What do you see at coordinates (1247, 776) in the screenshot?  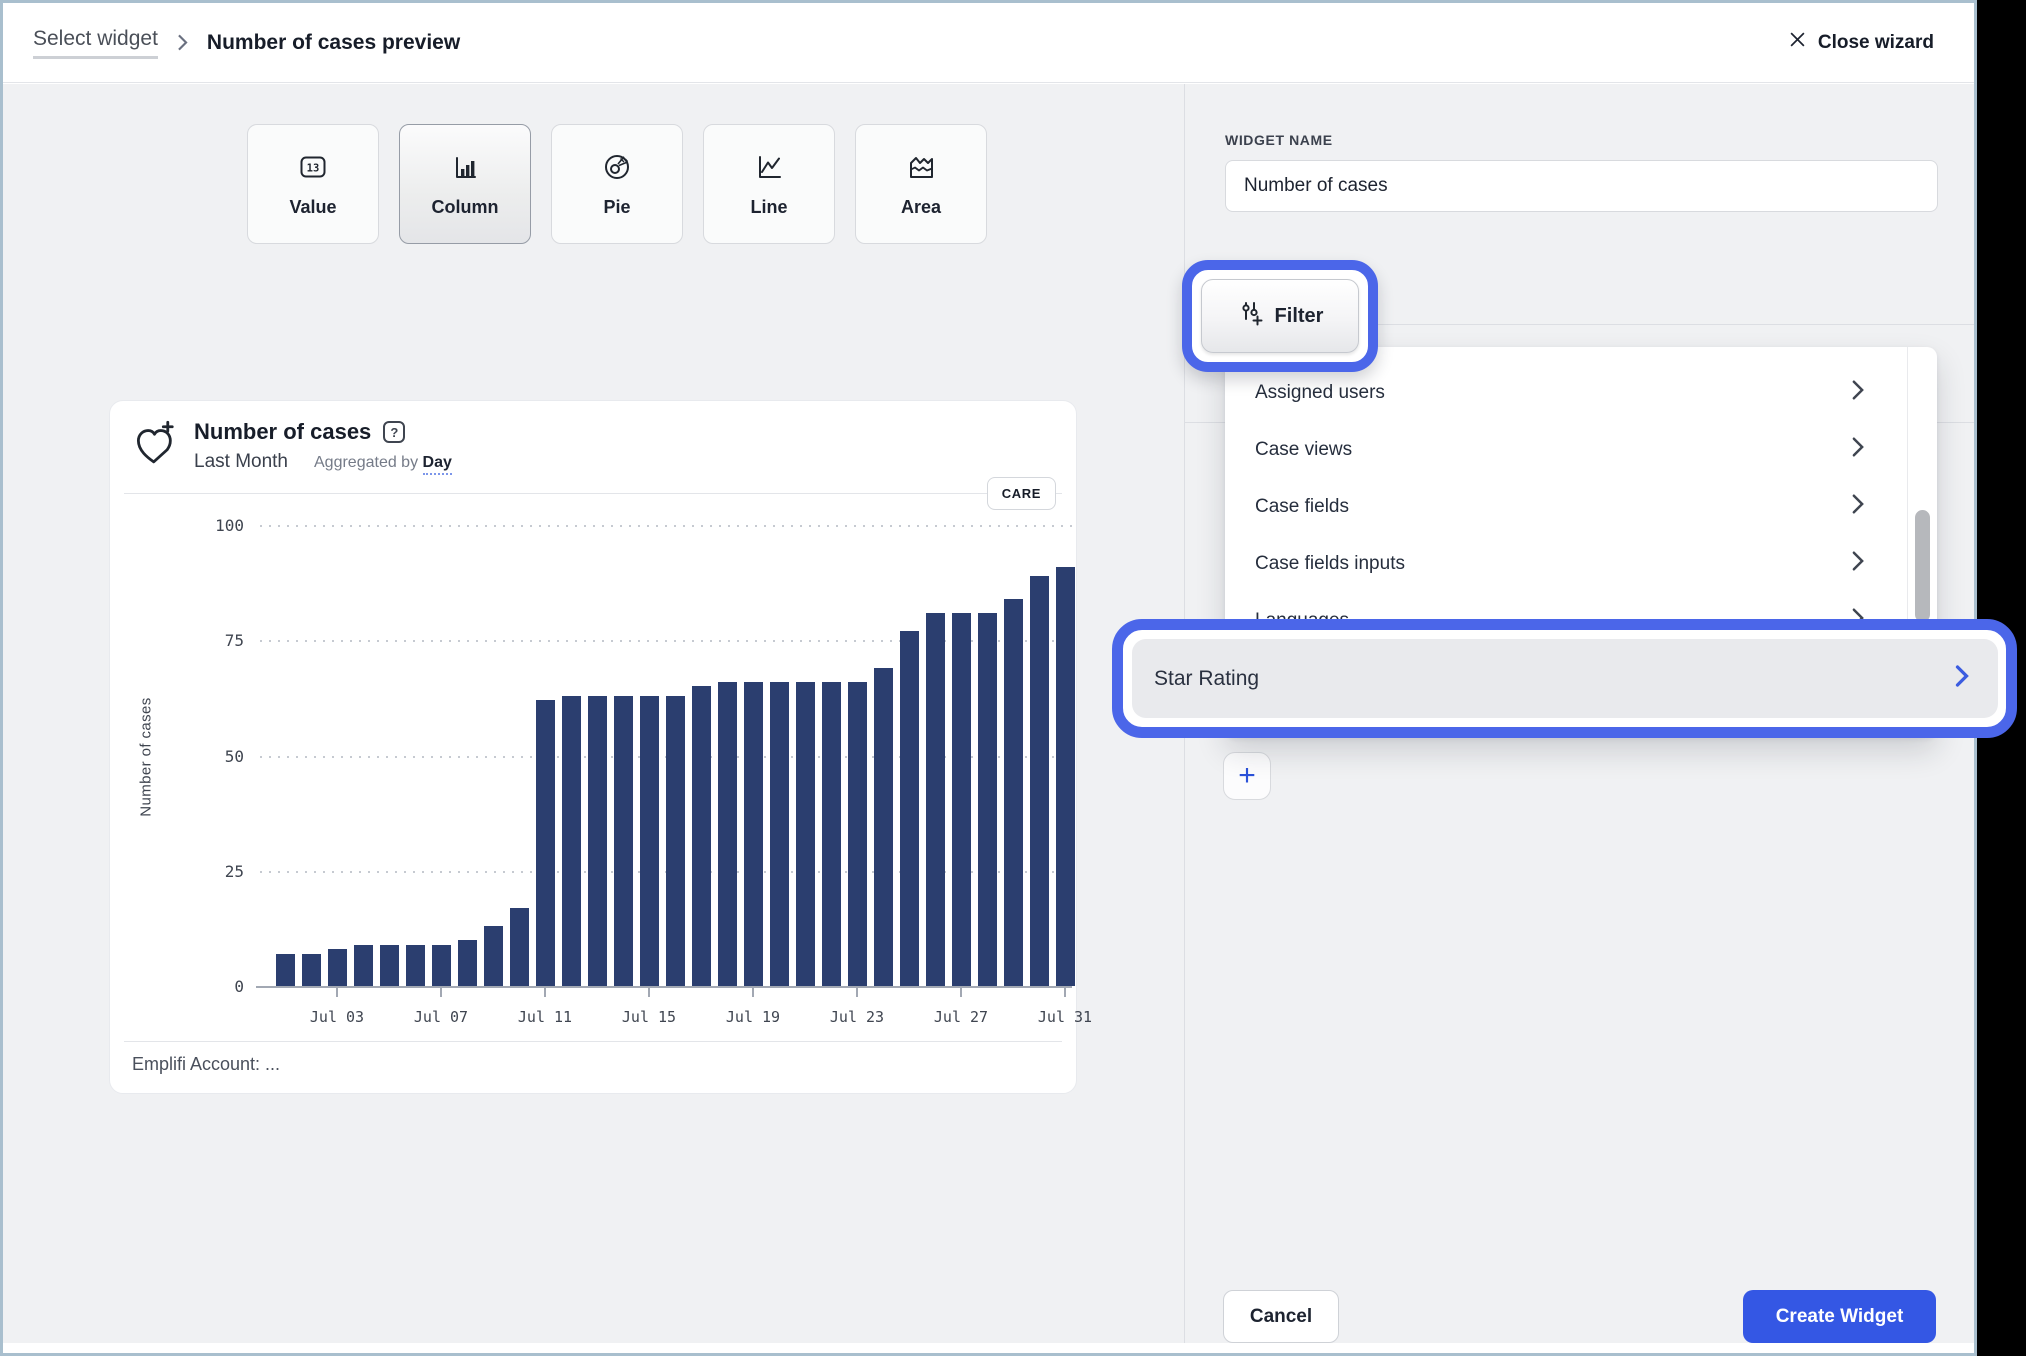 I see `add-filter-button: +` at bounding box center [1247, 776].